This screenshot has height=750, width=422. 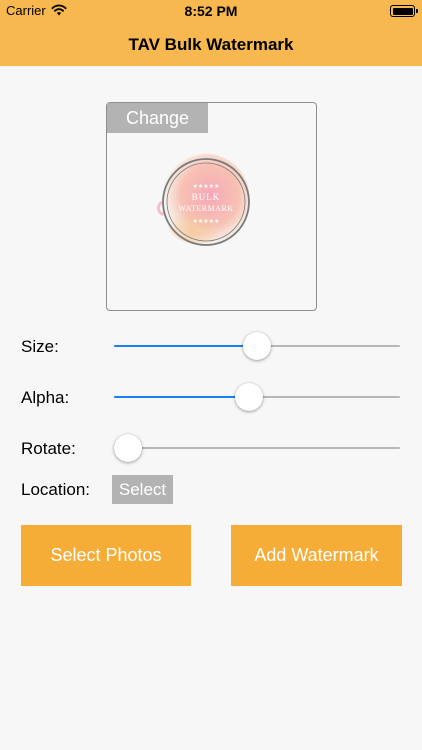 What do you see at coordinates (182, 397) in the screenshot?
I see `alpha-slider-fill` at bounding box center [182, 397].